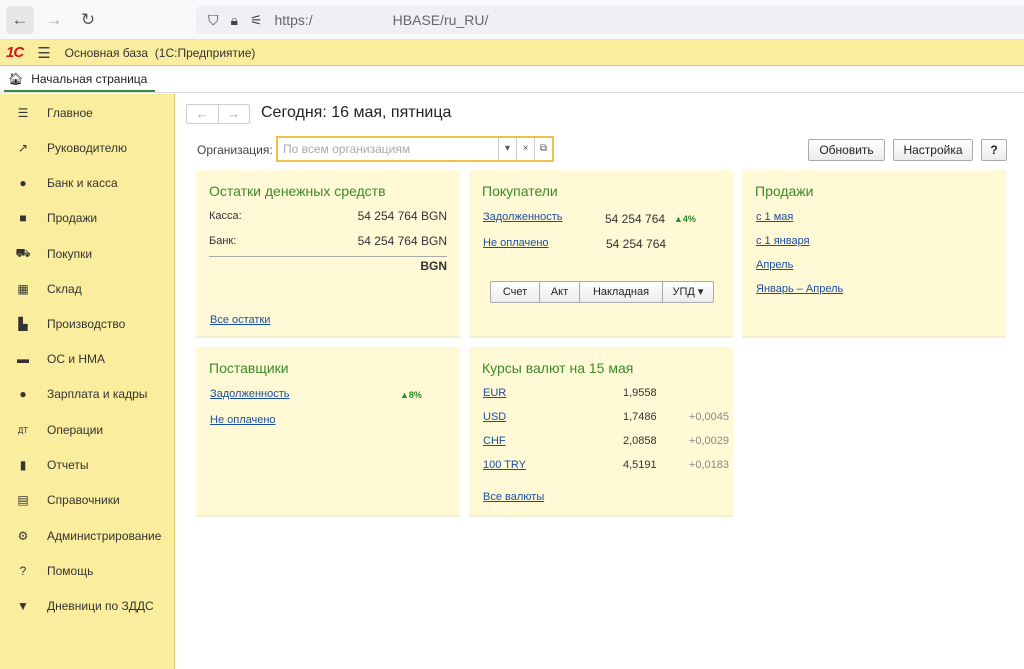  Describe the element at coordinates (233, 114) in the screenshot. I see `history-forward-button: →` at that location.